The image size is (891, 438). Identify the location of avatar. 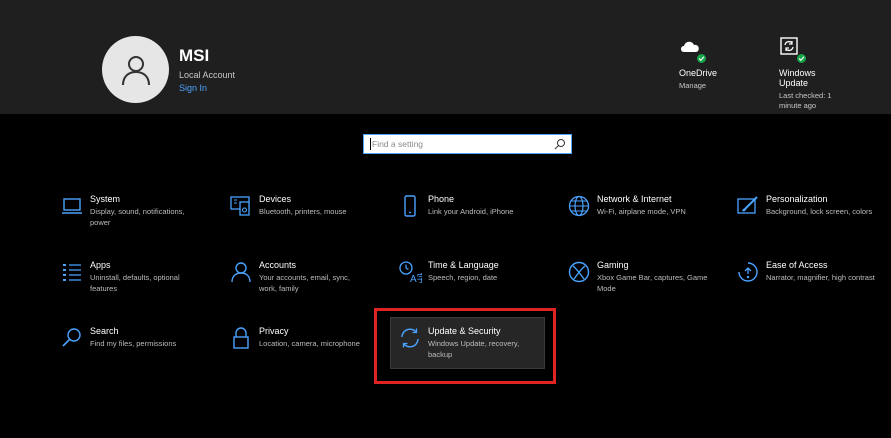
(135, 69).